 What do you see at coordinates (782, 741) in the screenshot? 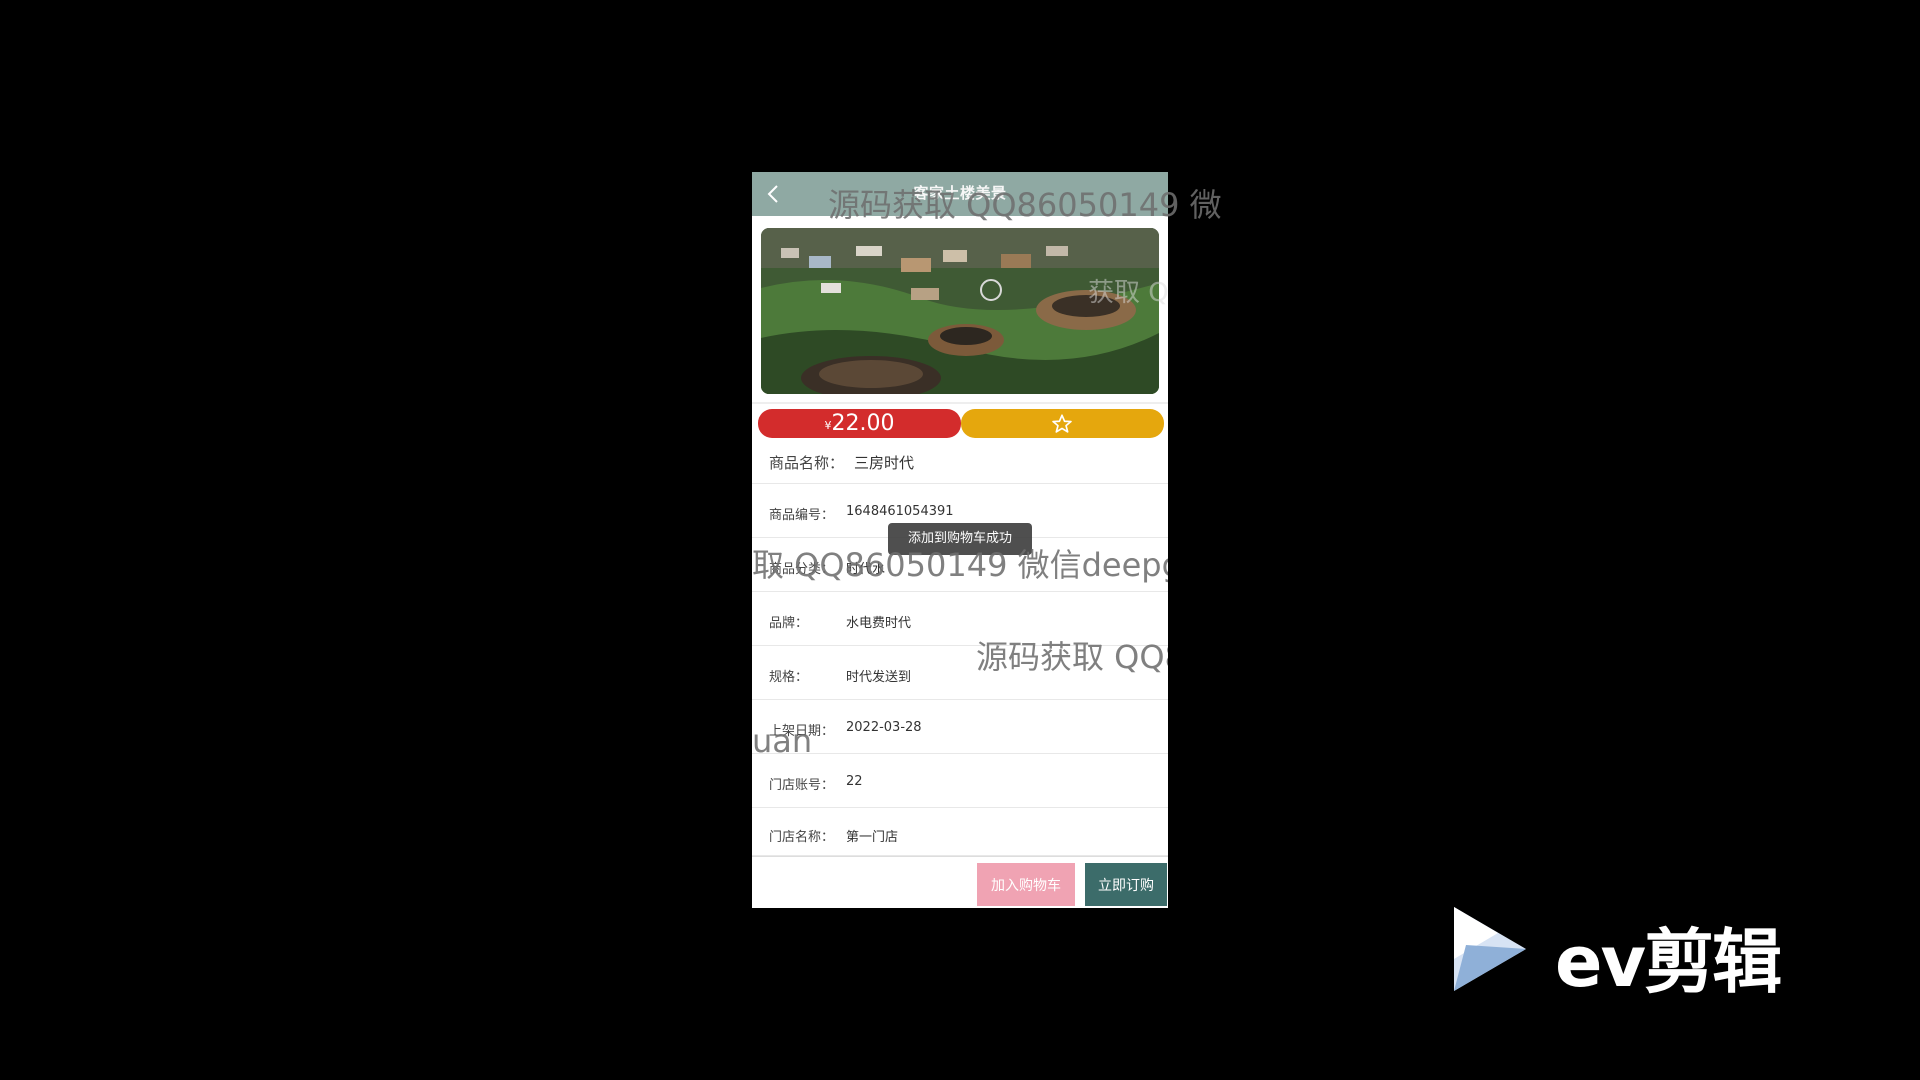
I see `watermark-text: uan` at bounding box center [782, 741].